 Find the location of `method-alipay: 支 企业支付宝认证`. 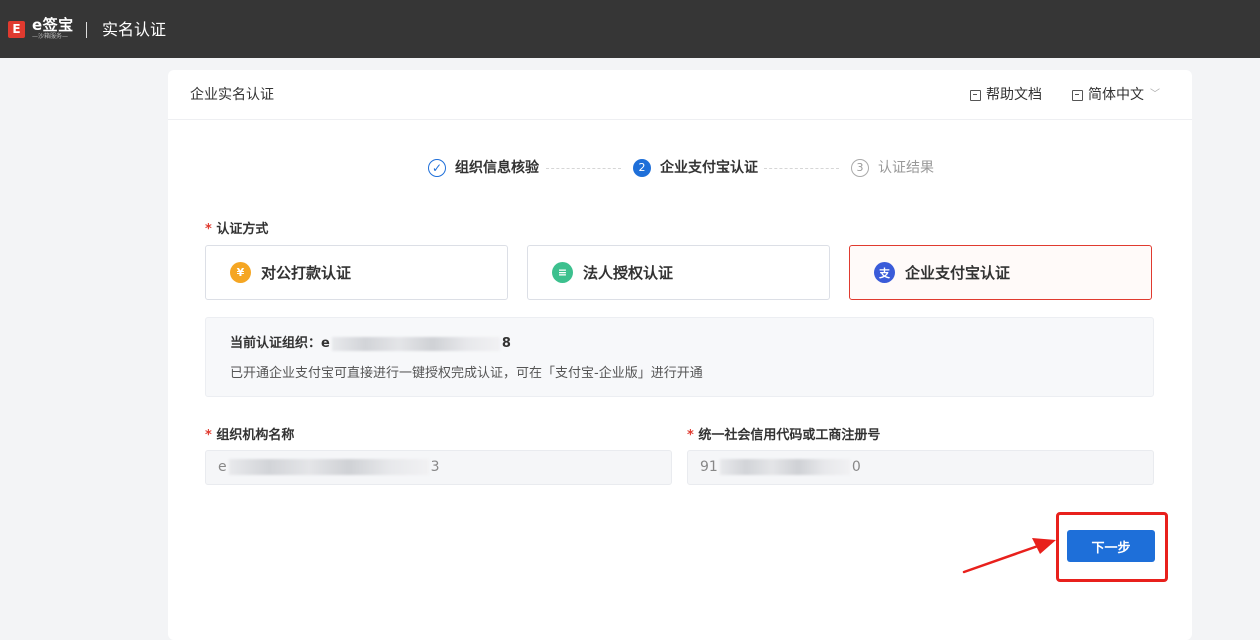

method-alipay: 支 企业支付宝认证 is located at coordinates (1000, 272).